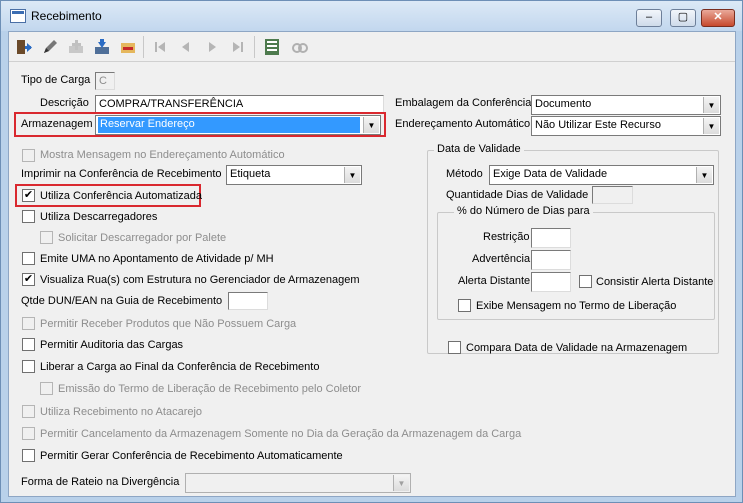  I want to click on permitir-auditoria-checkbox, so click(28, 344).